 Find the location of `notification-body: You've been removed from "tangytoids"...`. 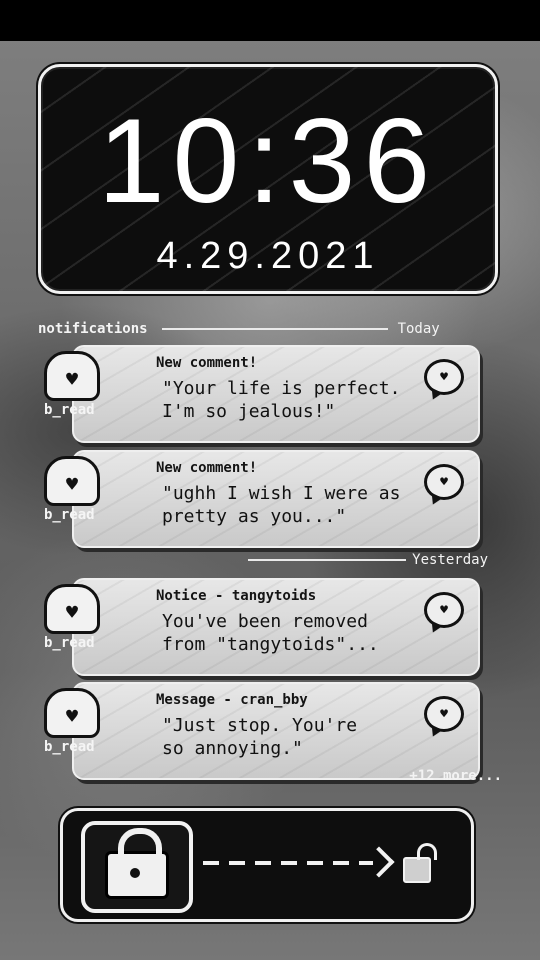

notification-body: You've been removed from "tangytoids"... is located at coordinates (270, 633).